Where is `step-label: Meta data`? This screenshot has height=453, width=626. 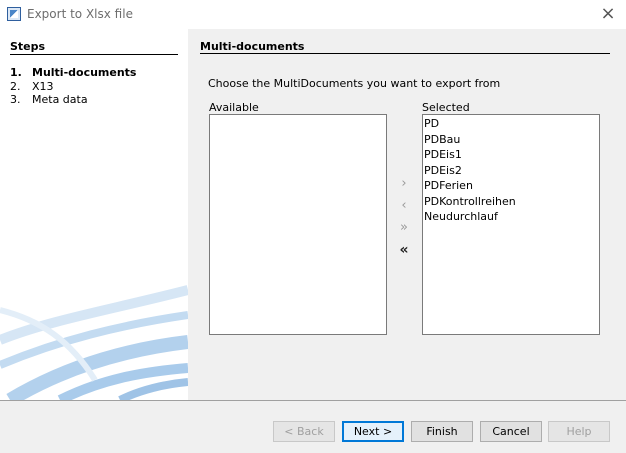
step-label: Meta data is located at coordinates (60, 99).